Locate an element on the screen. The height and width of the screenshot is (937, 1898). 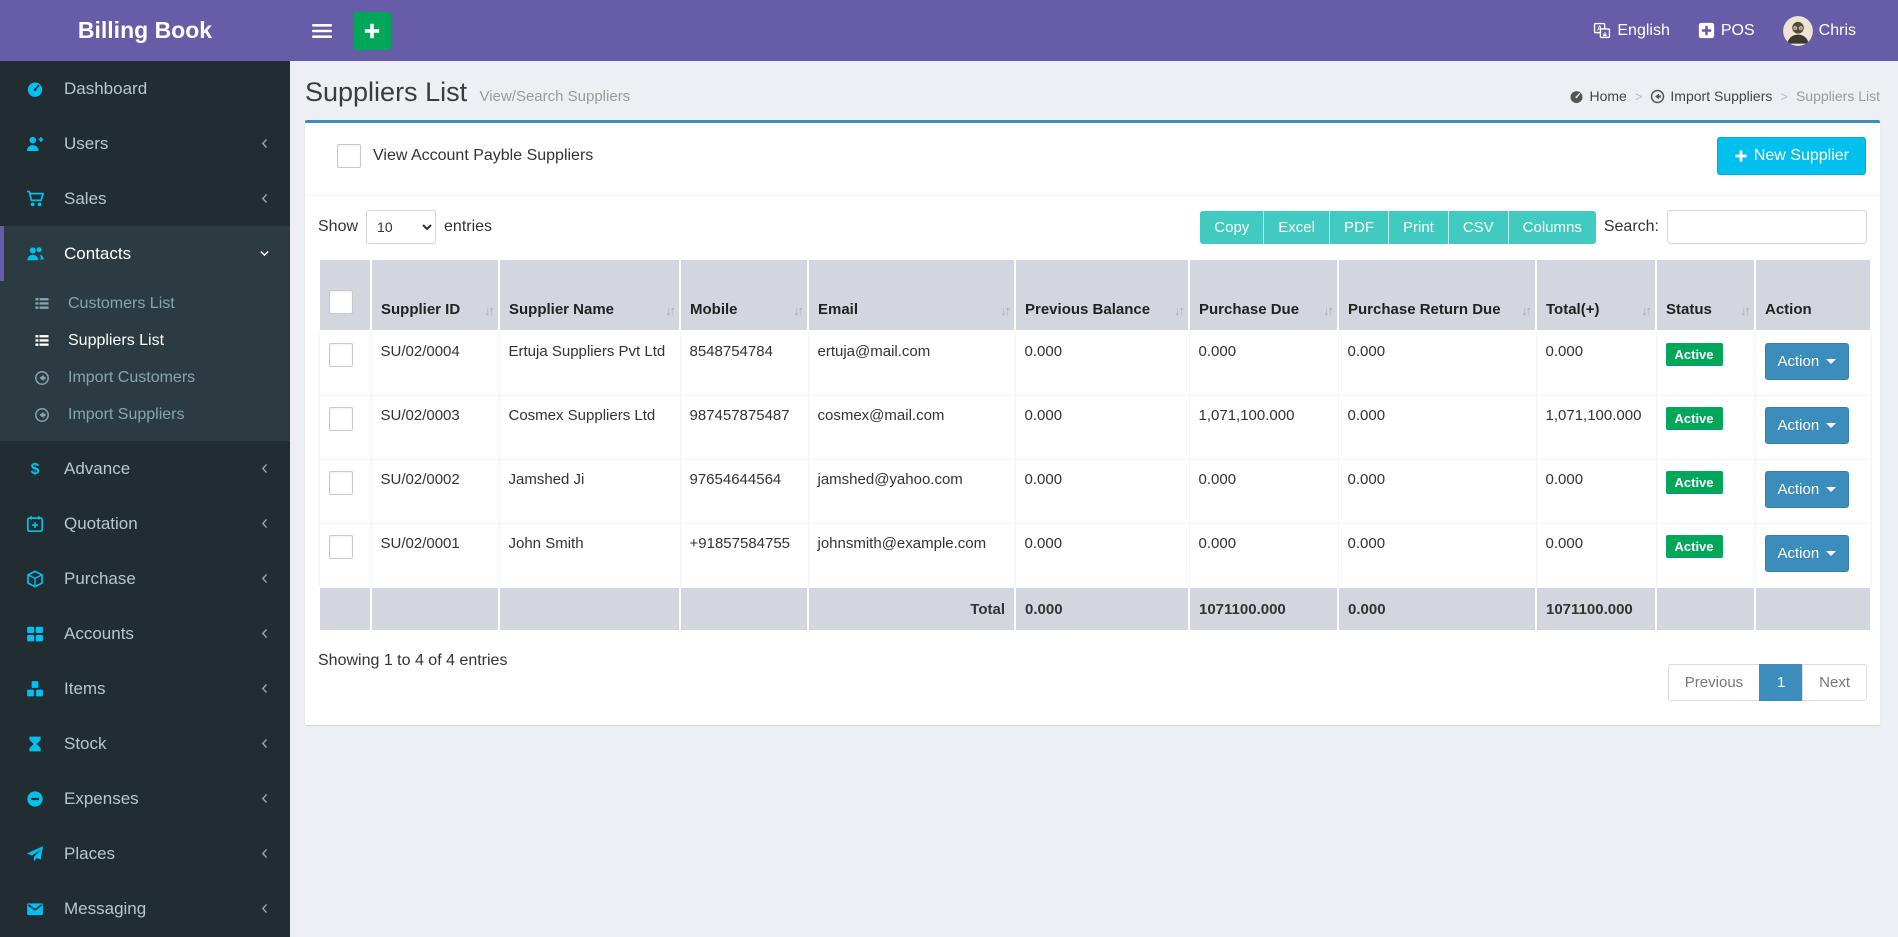
brand-title: Billing Book is located at coordinates (145, 30).